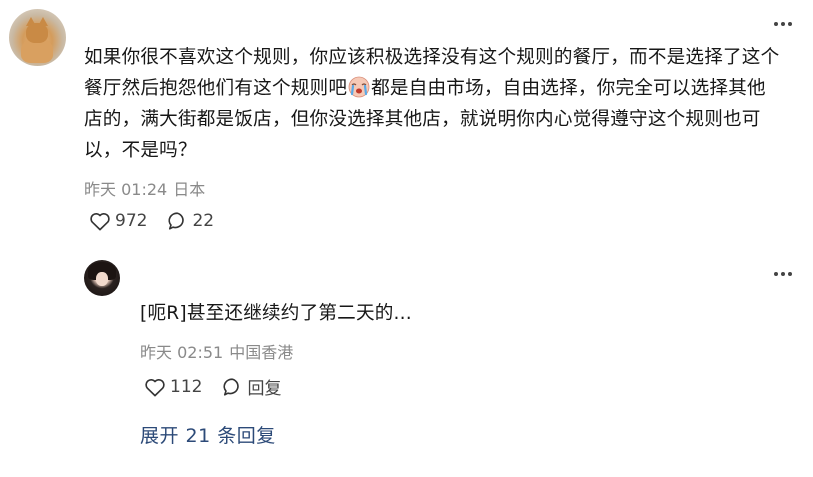 This screenshot has height=477, width=813. What do you see at coordinates (126, 189) in the screenshot?
I see `comment-time: 昨天 01:24` at bounding box center [126, 189].